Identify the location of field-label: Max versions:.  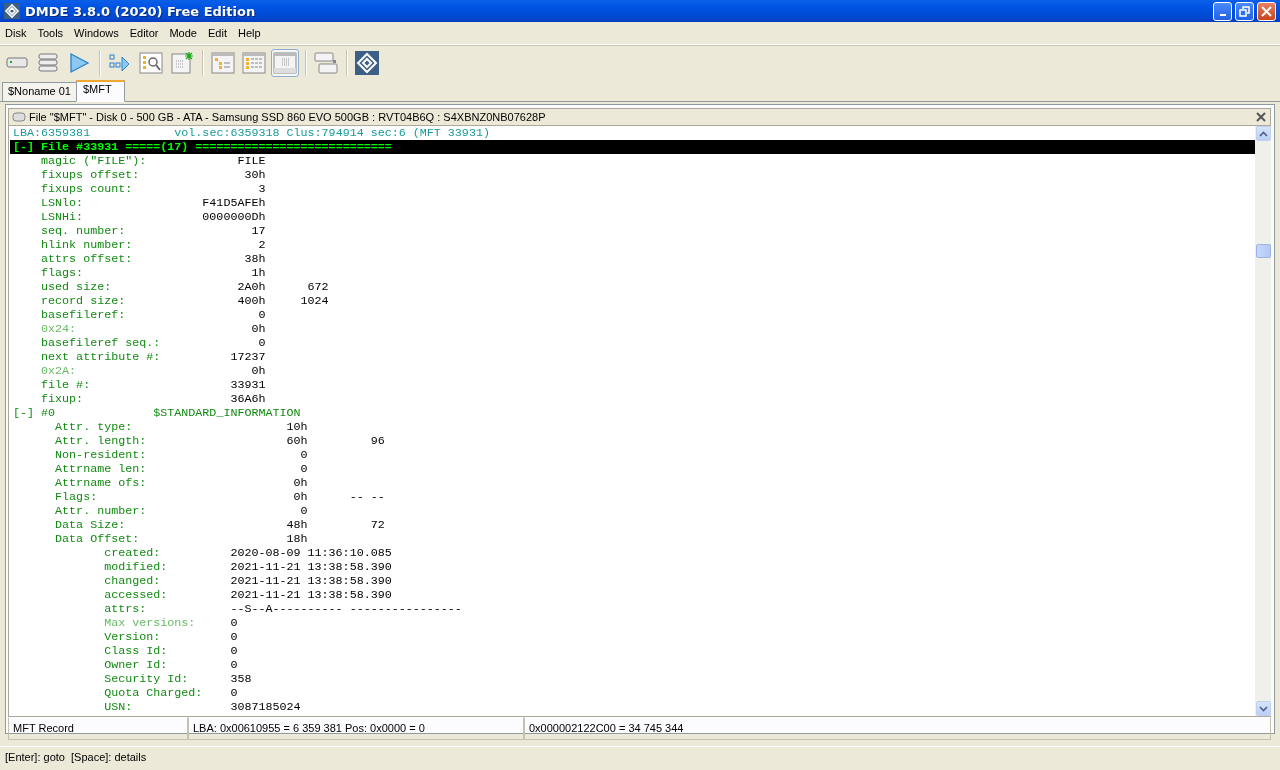
(150, 623).